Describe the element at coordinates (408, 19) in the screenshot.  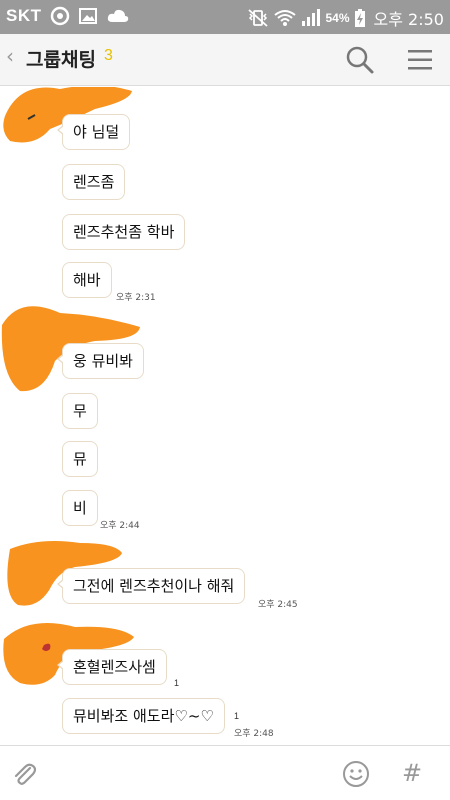
I see `clock: 오후 2:50` at that location.